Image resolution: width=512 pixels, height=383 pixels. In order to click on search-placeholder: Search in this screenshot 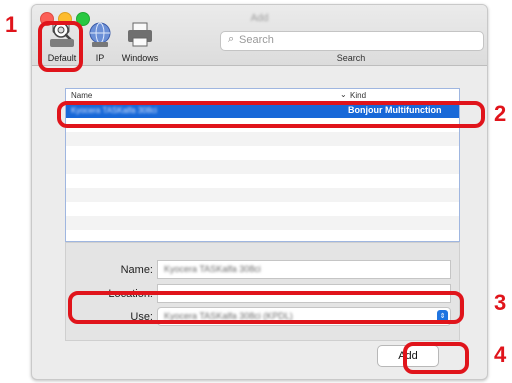, I will do `click(256, 40)`.